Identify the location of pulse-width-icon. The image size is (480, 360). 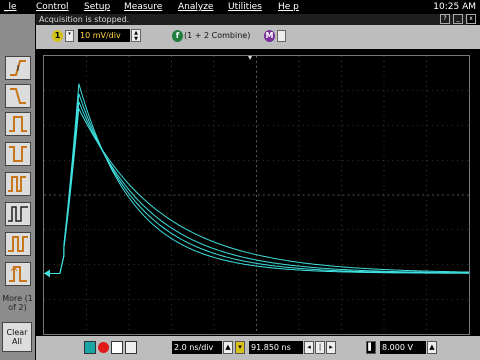
(18, 124).